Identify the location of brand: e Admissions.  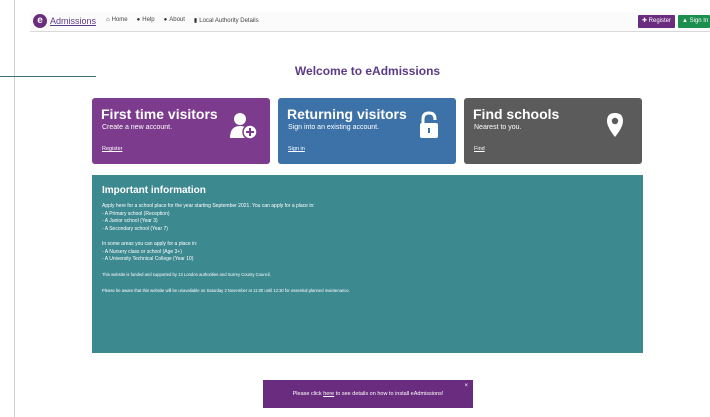
(64, 21).